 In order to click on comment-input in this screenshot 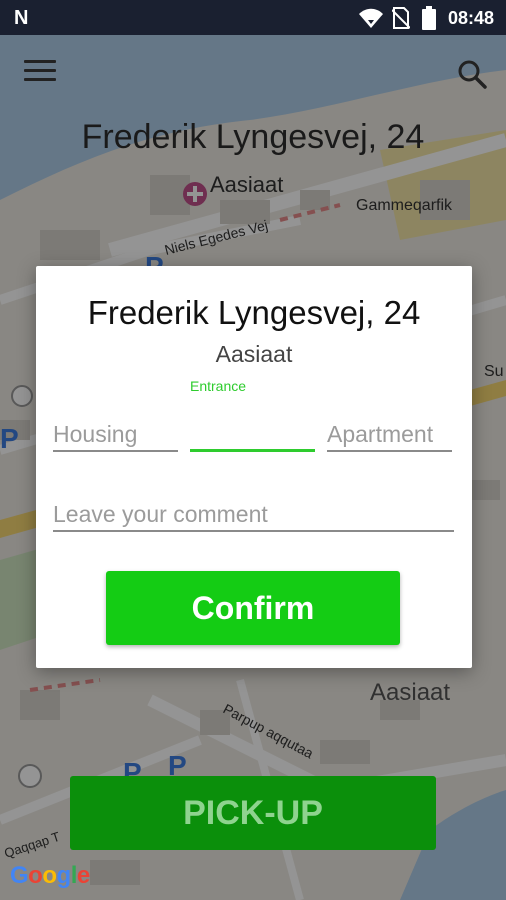, I will do `click(253, 515)`.